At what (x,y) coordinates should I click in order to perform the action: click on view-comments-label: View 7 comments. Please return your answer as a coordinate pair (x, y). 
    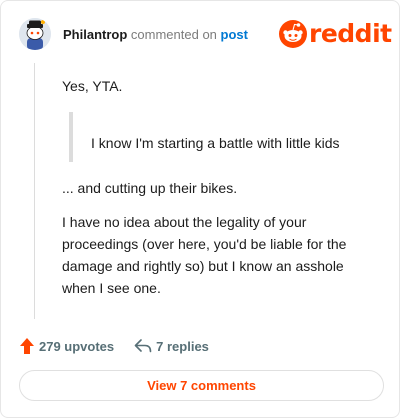
    Looking at the image, I should click on (201, 385).